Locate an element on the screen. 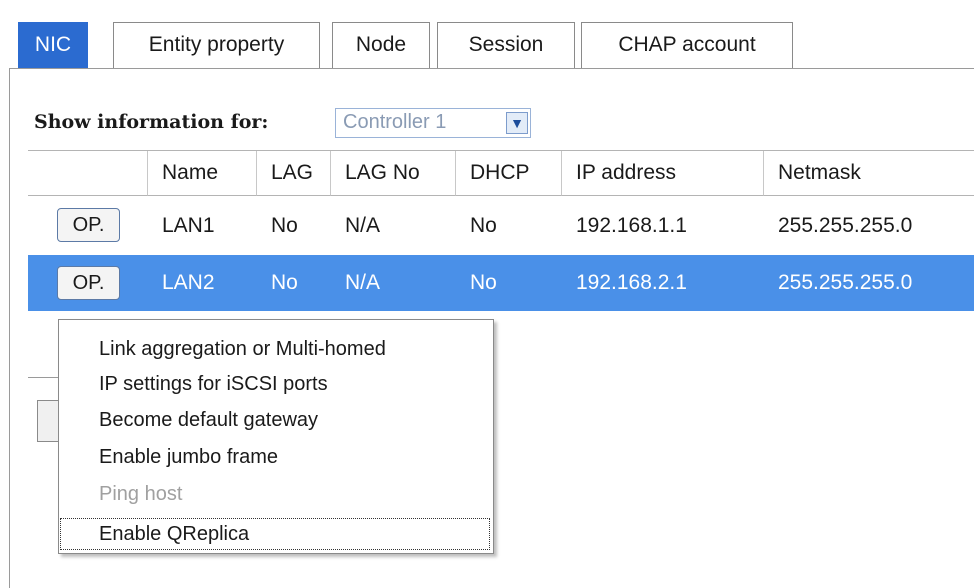 Image resolution: width=974 pixels, height=588 pixels. cell-name: LAN1 is located at coordinates (188, 225).